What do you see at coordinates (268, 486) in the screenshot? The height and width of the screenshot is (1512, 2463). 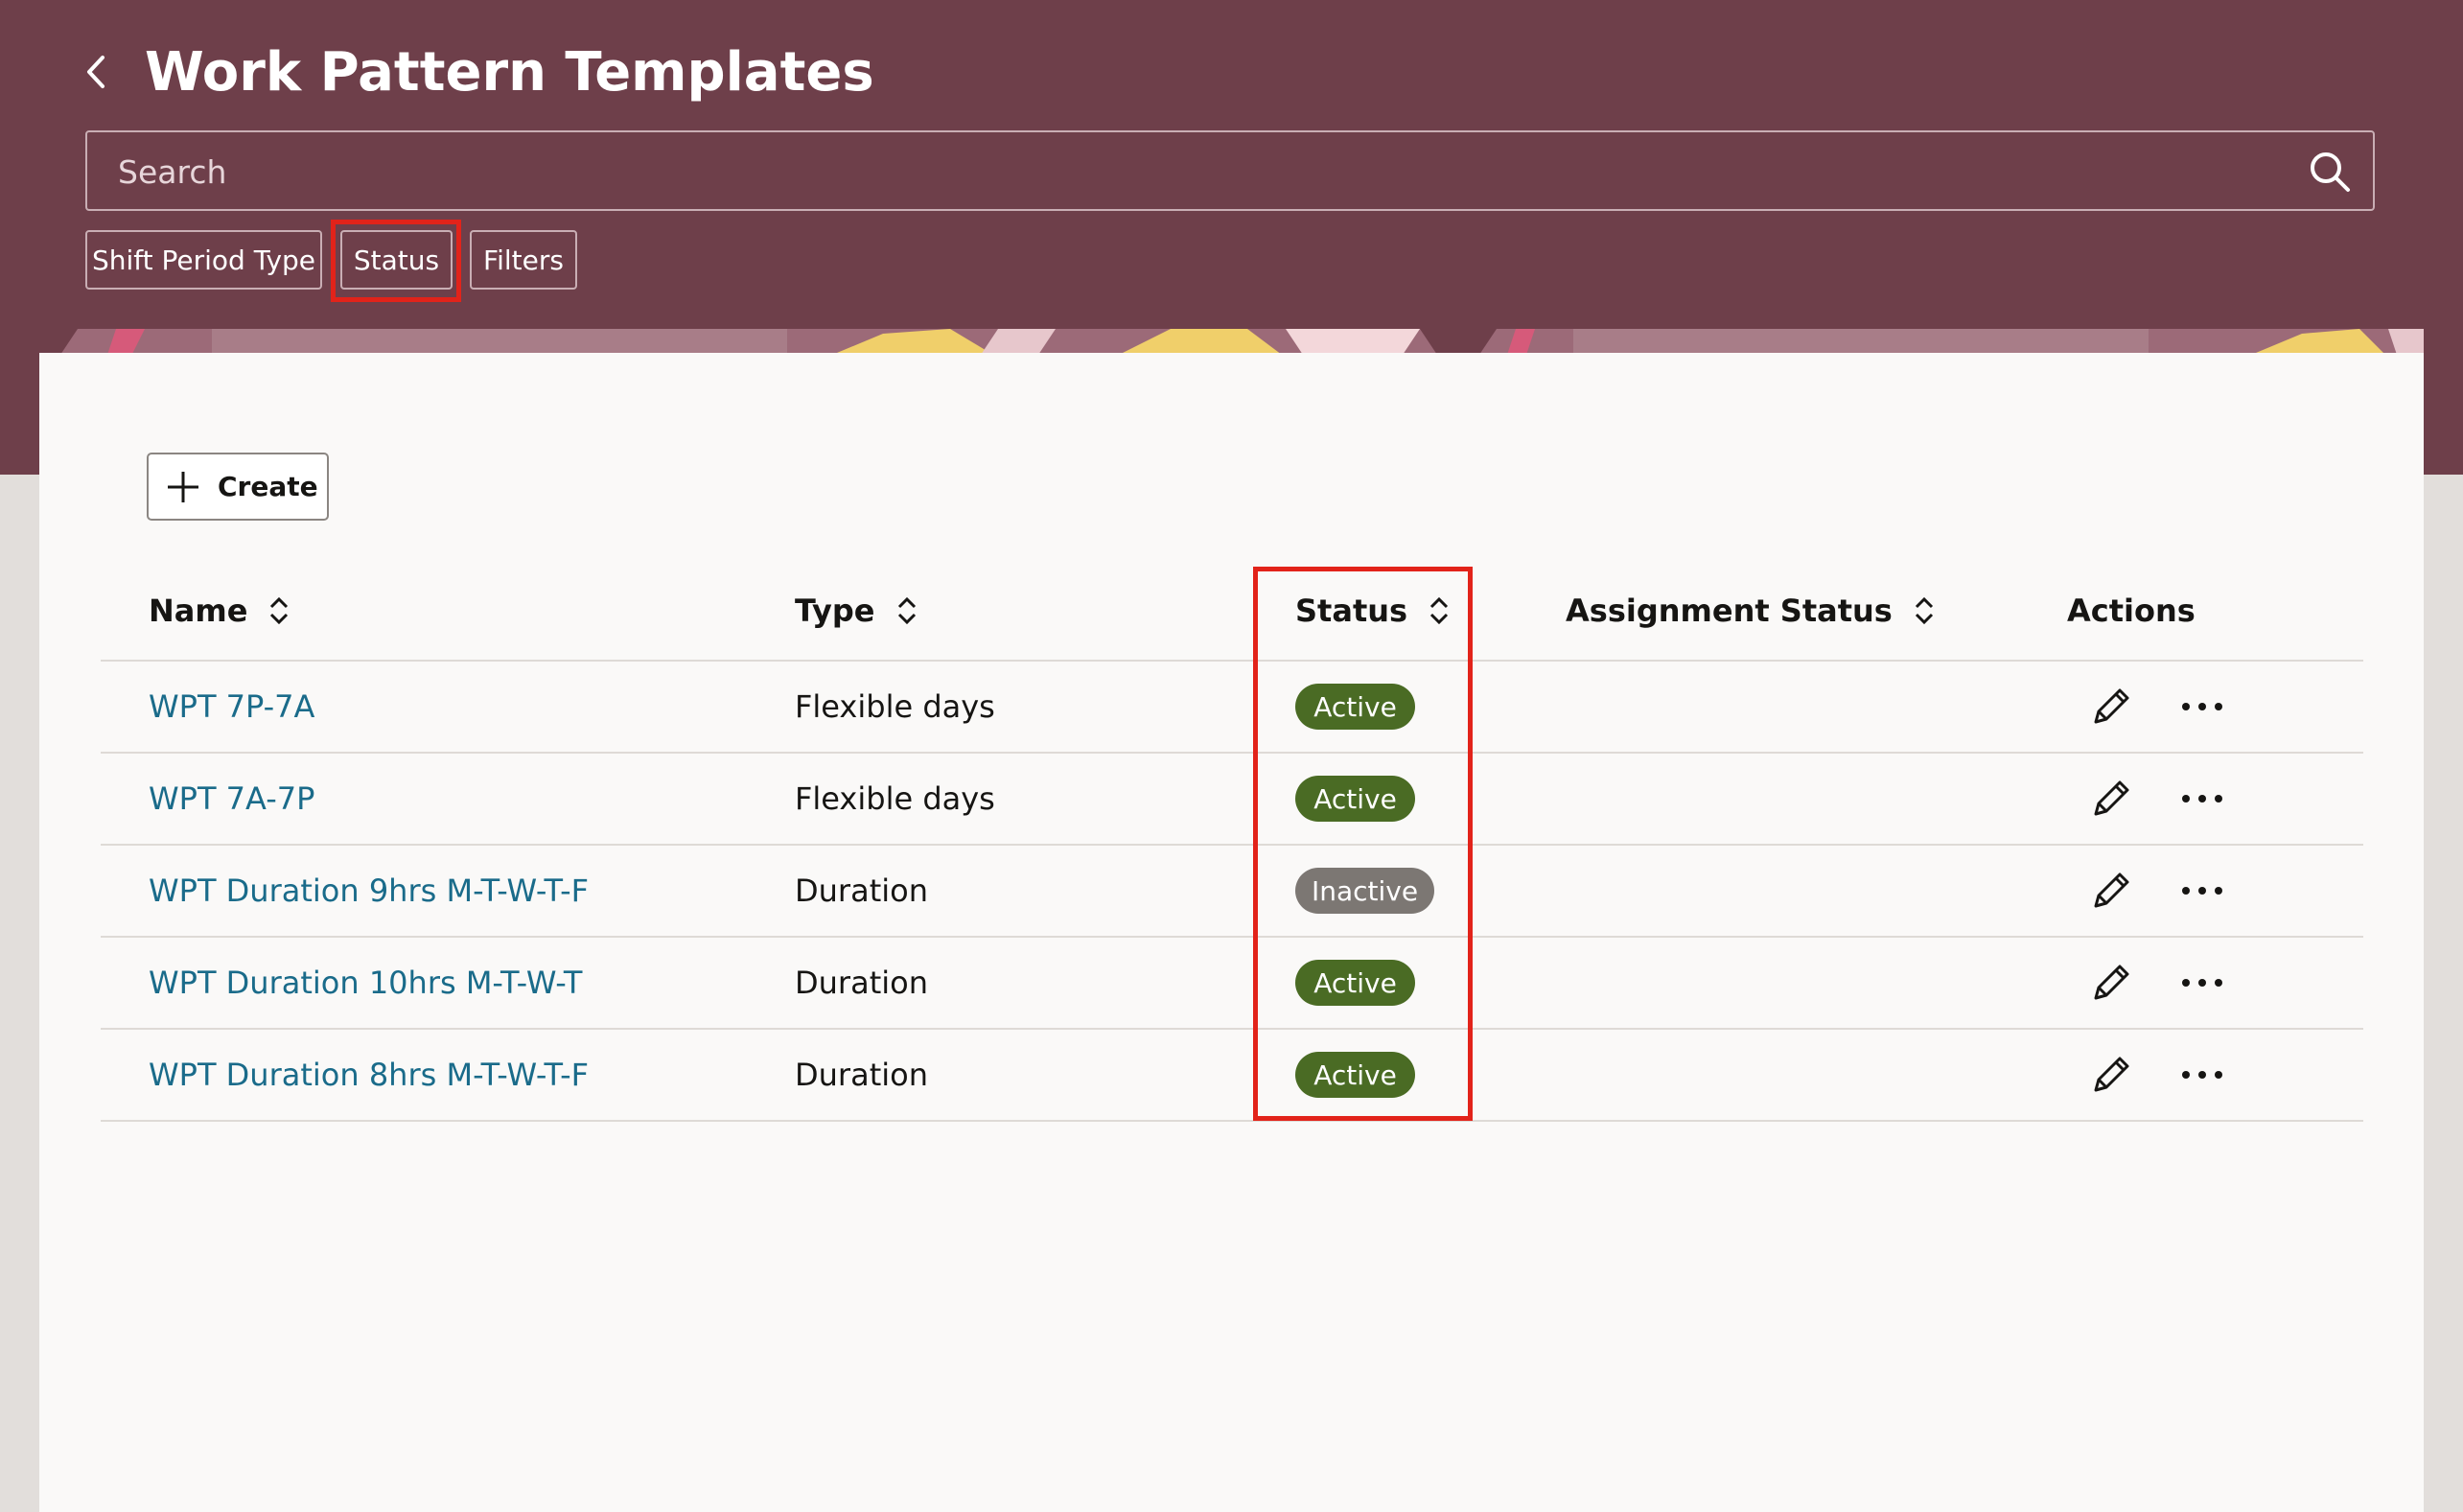 I see `create-label: Create` at bounding box center [268, 486].